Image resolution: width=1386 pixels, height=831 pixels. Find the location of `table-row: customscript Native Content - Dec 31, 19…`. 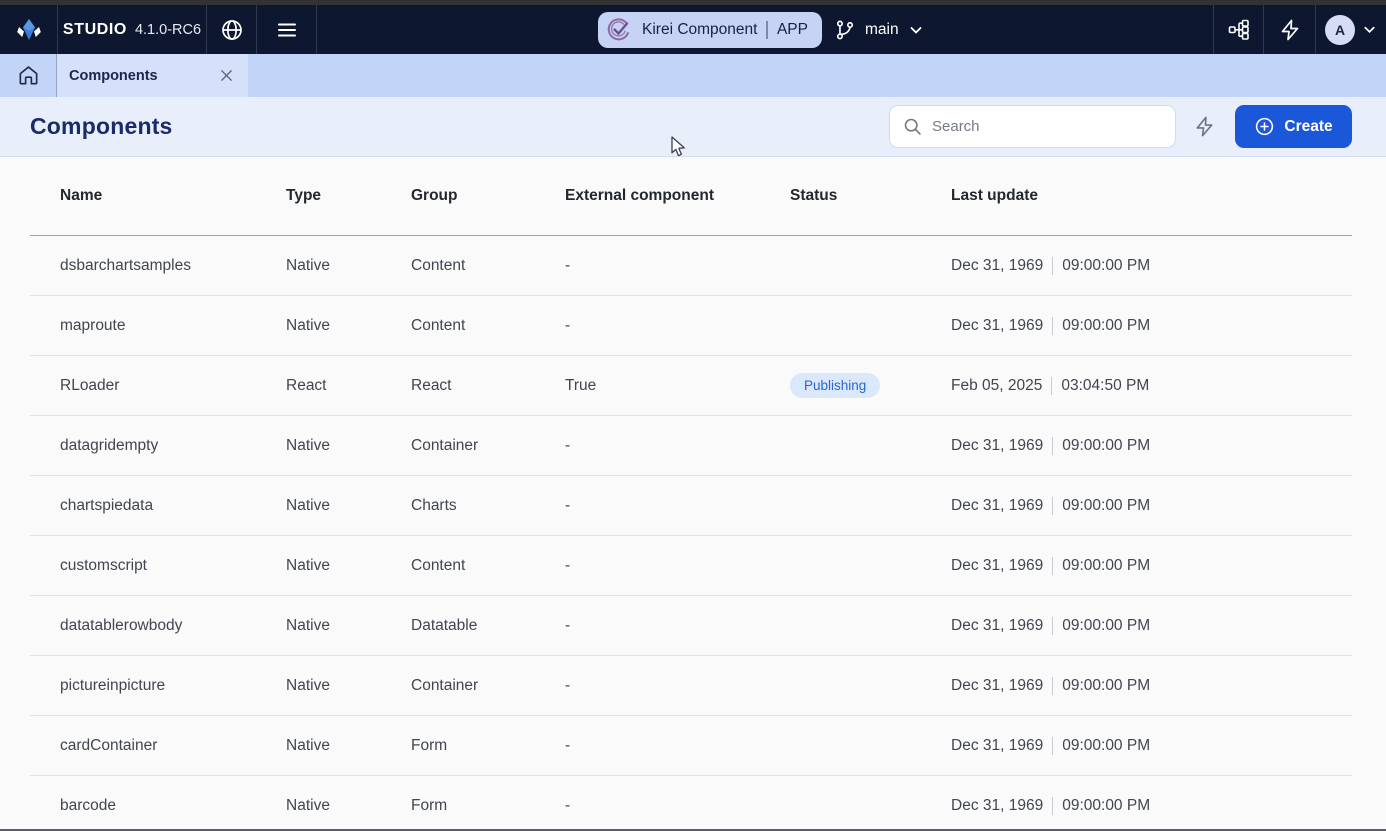

table-row: customscript Native Content - Dec 31, 19… is located at coordinates (691, 566).